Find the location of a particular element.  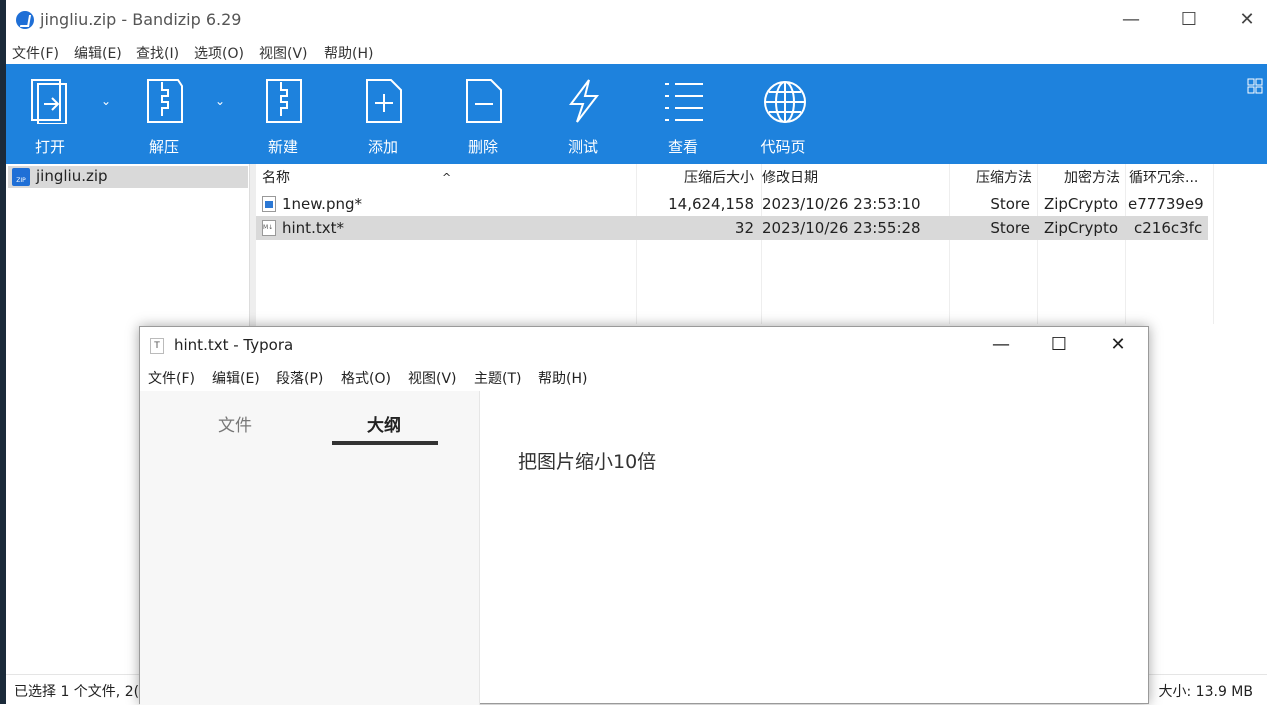

file-name: 1new.png* is located at coordinates (322, 204).